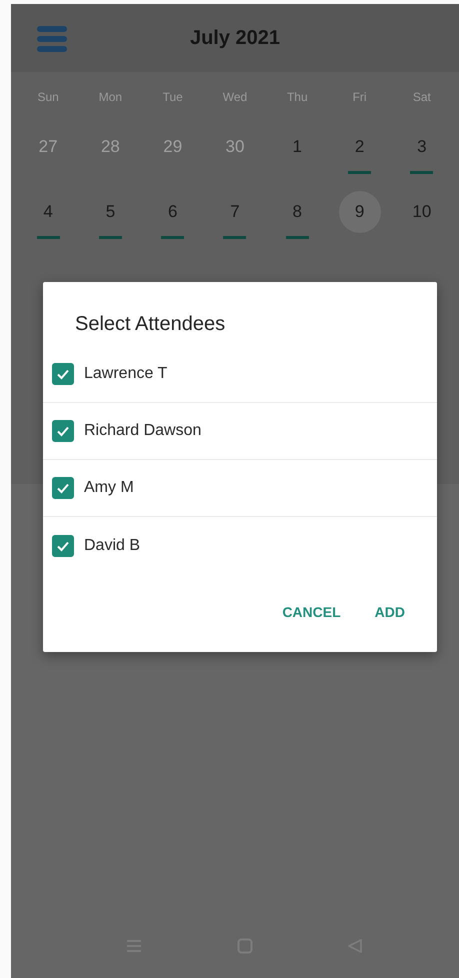 The height and width of the screenshot is (978, 459). I want to click on weekday-label: Tue, so click(173, 97).